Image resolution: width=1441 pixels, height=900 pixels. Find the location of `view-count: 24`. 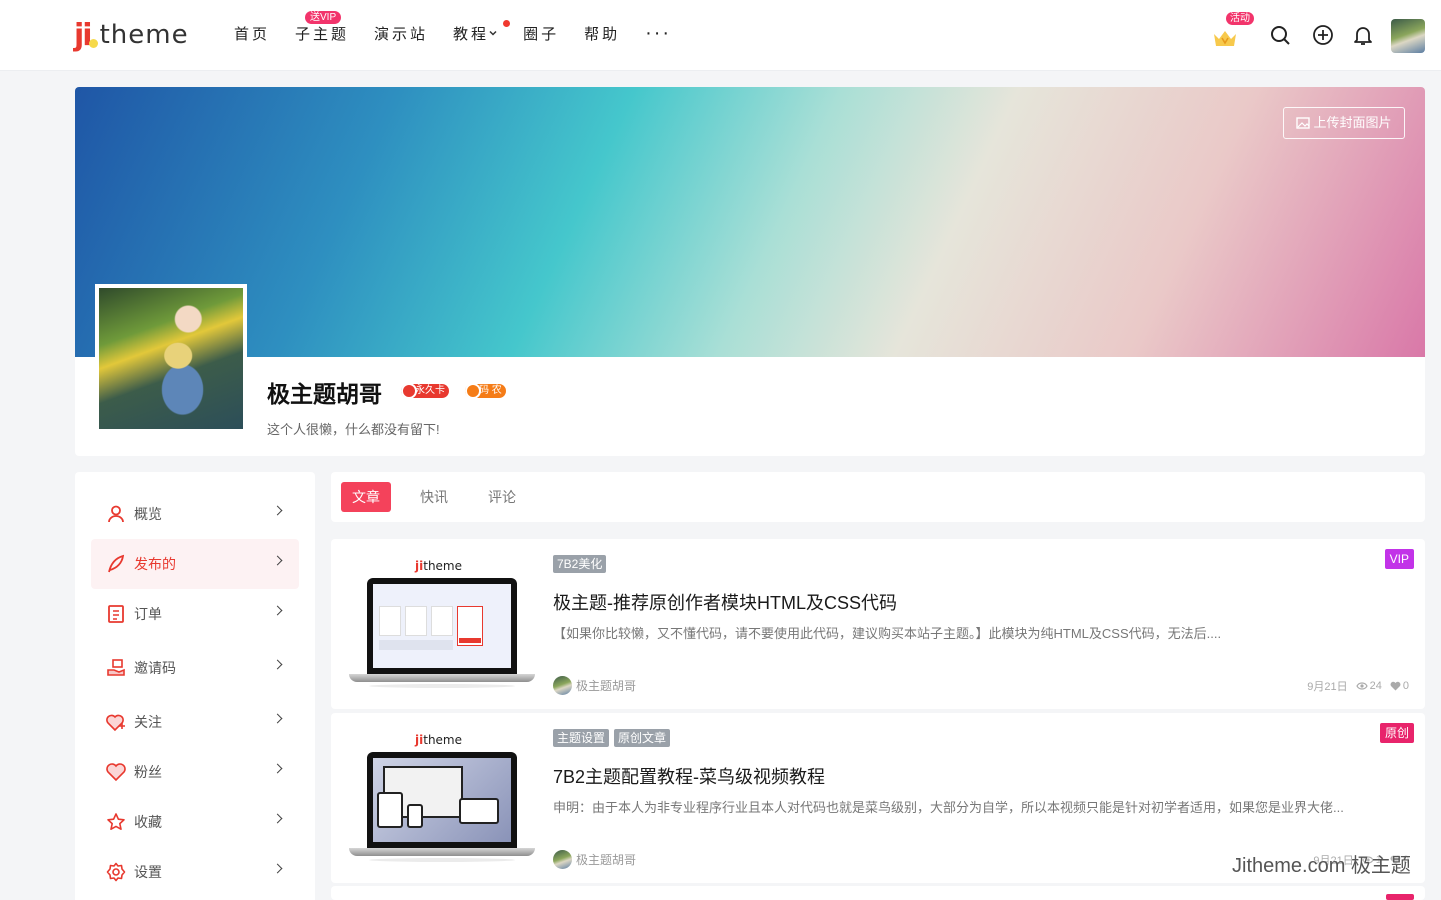

view-count: 24 is located at coordinates (1368, 686).